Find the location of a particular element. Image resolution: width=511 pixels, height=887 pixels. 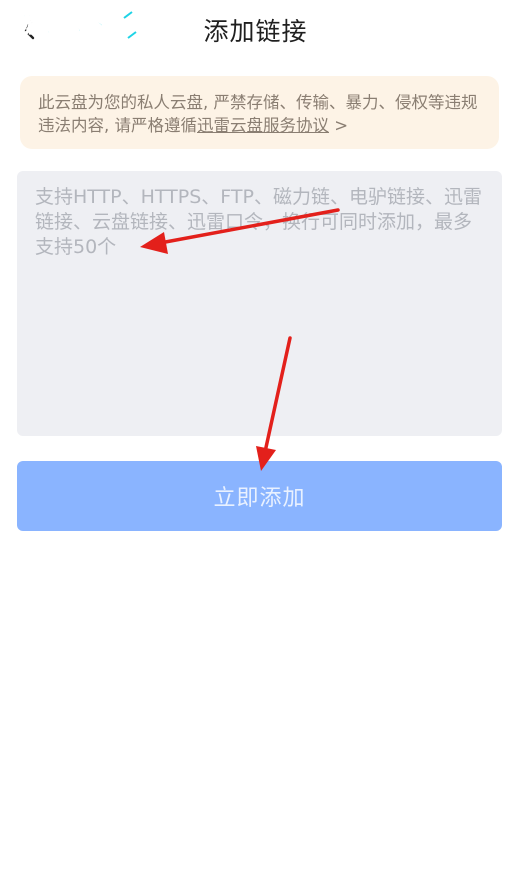

page-title: 添加链接 is located at coordinates (255, 31).